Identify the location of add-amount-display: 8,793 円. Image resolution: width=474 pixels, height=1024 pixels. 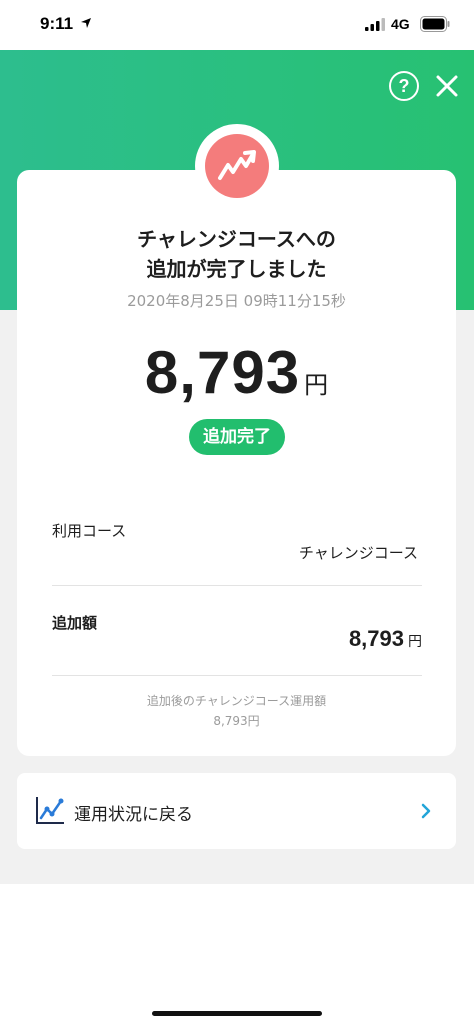
(385, 639).